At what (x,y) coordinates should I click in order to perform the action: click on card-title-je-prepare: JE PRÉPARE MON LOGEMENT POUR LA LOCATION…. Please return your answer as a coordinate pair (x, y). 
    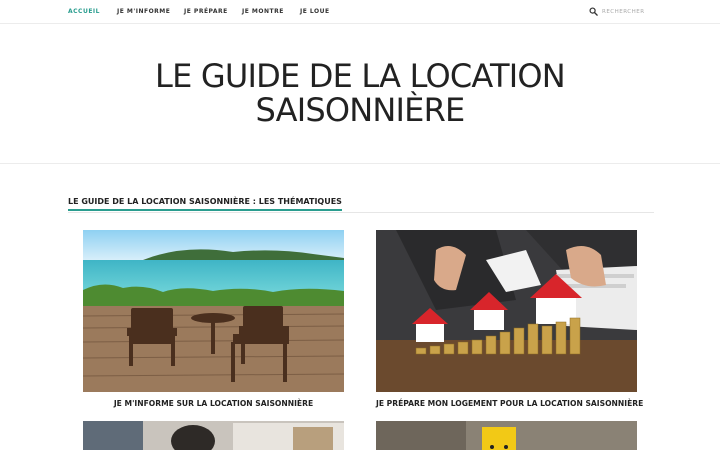
    Looking at the image, I should click on (509, 403).